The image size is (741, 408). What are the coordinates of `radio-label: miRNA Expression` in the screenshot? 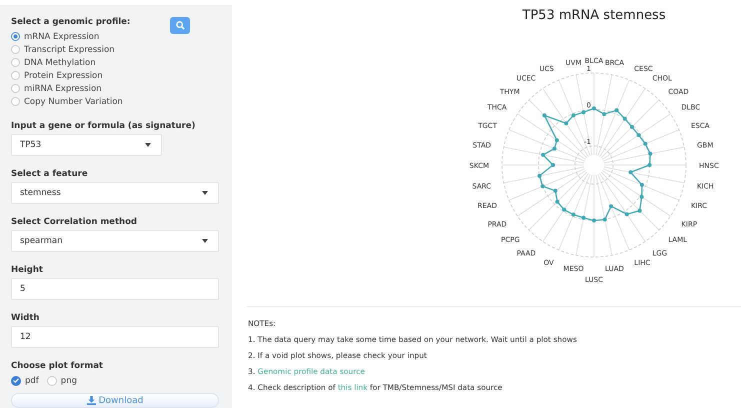 It's located at (63, 89).